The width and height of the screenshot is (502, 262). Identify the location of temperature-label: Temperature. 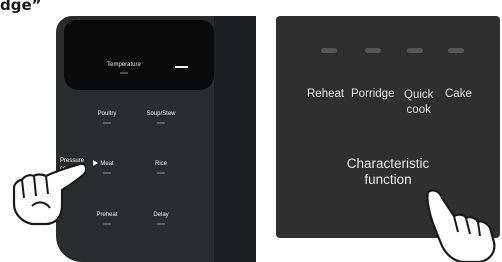
(124, 65).